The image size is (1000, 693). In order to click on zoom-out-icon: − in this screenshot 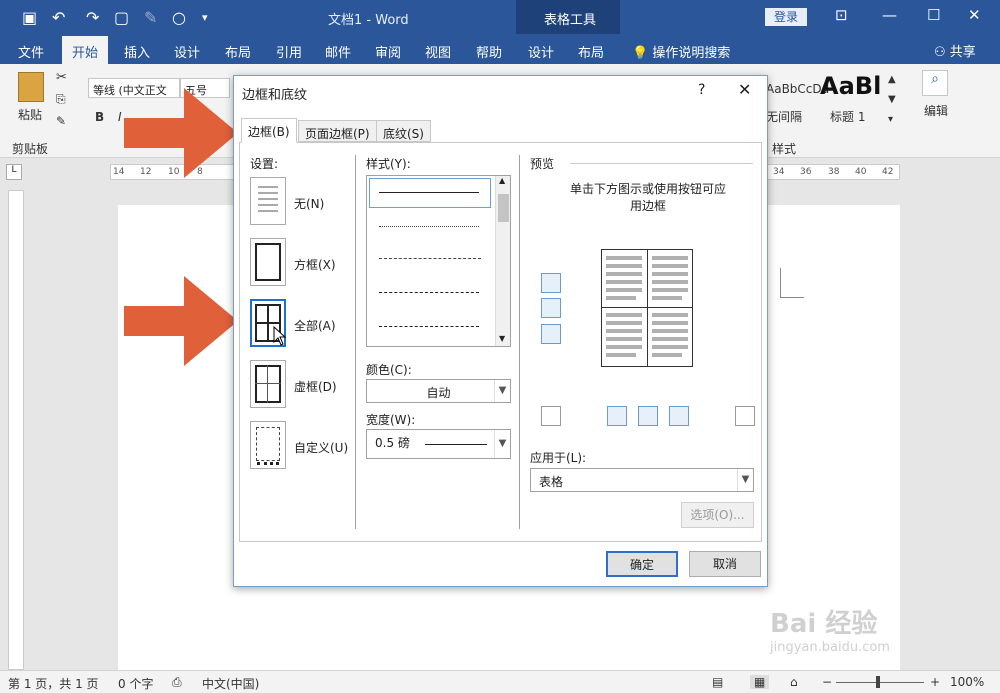, I will do `click(827, 682)`.